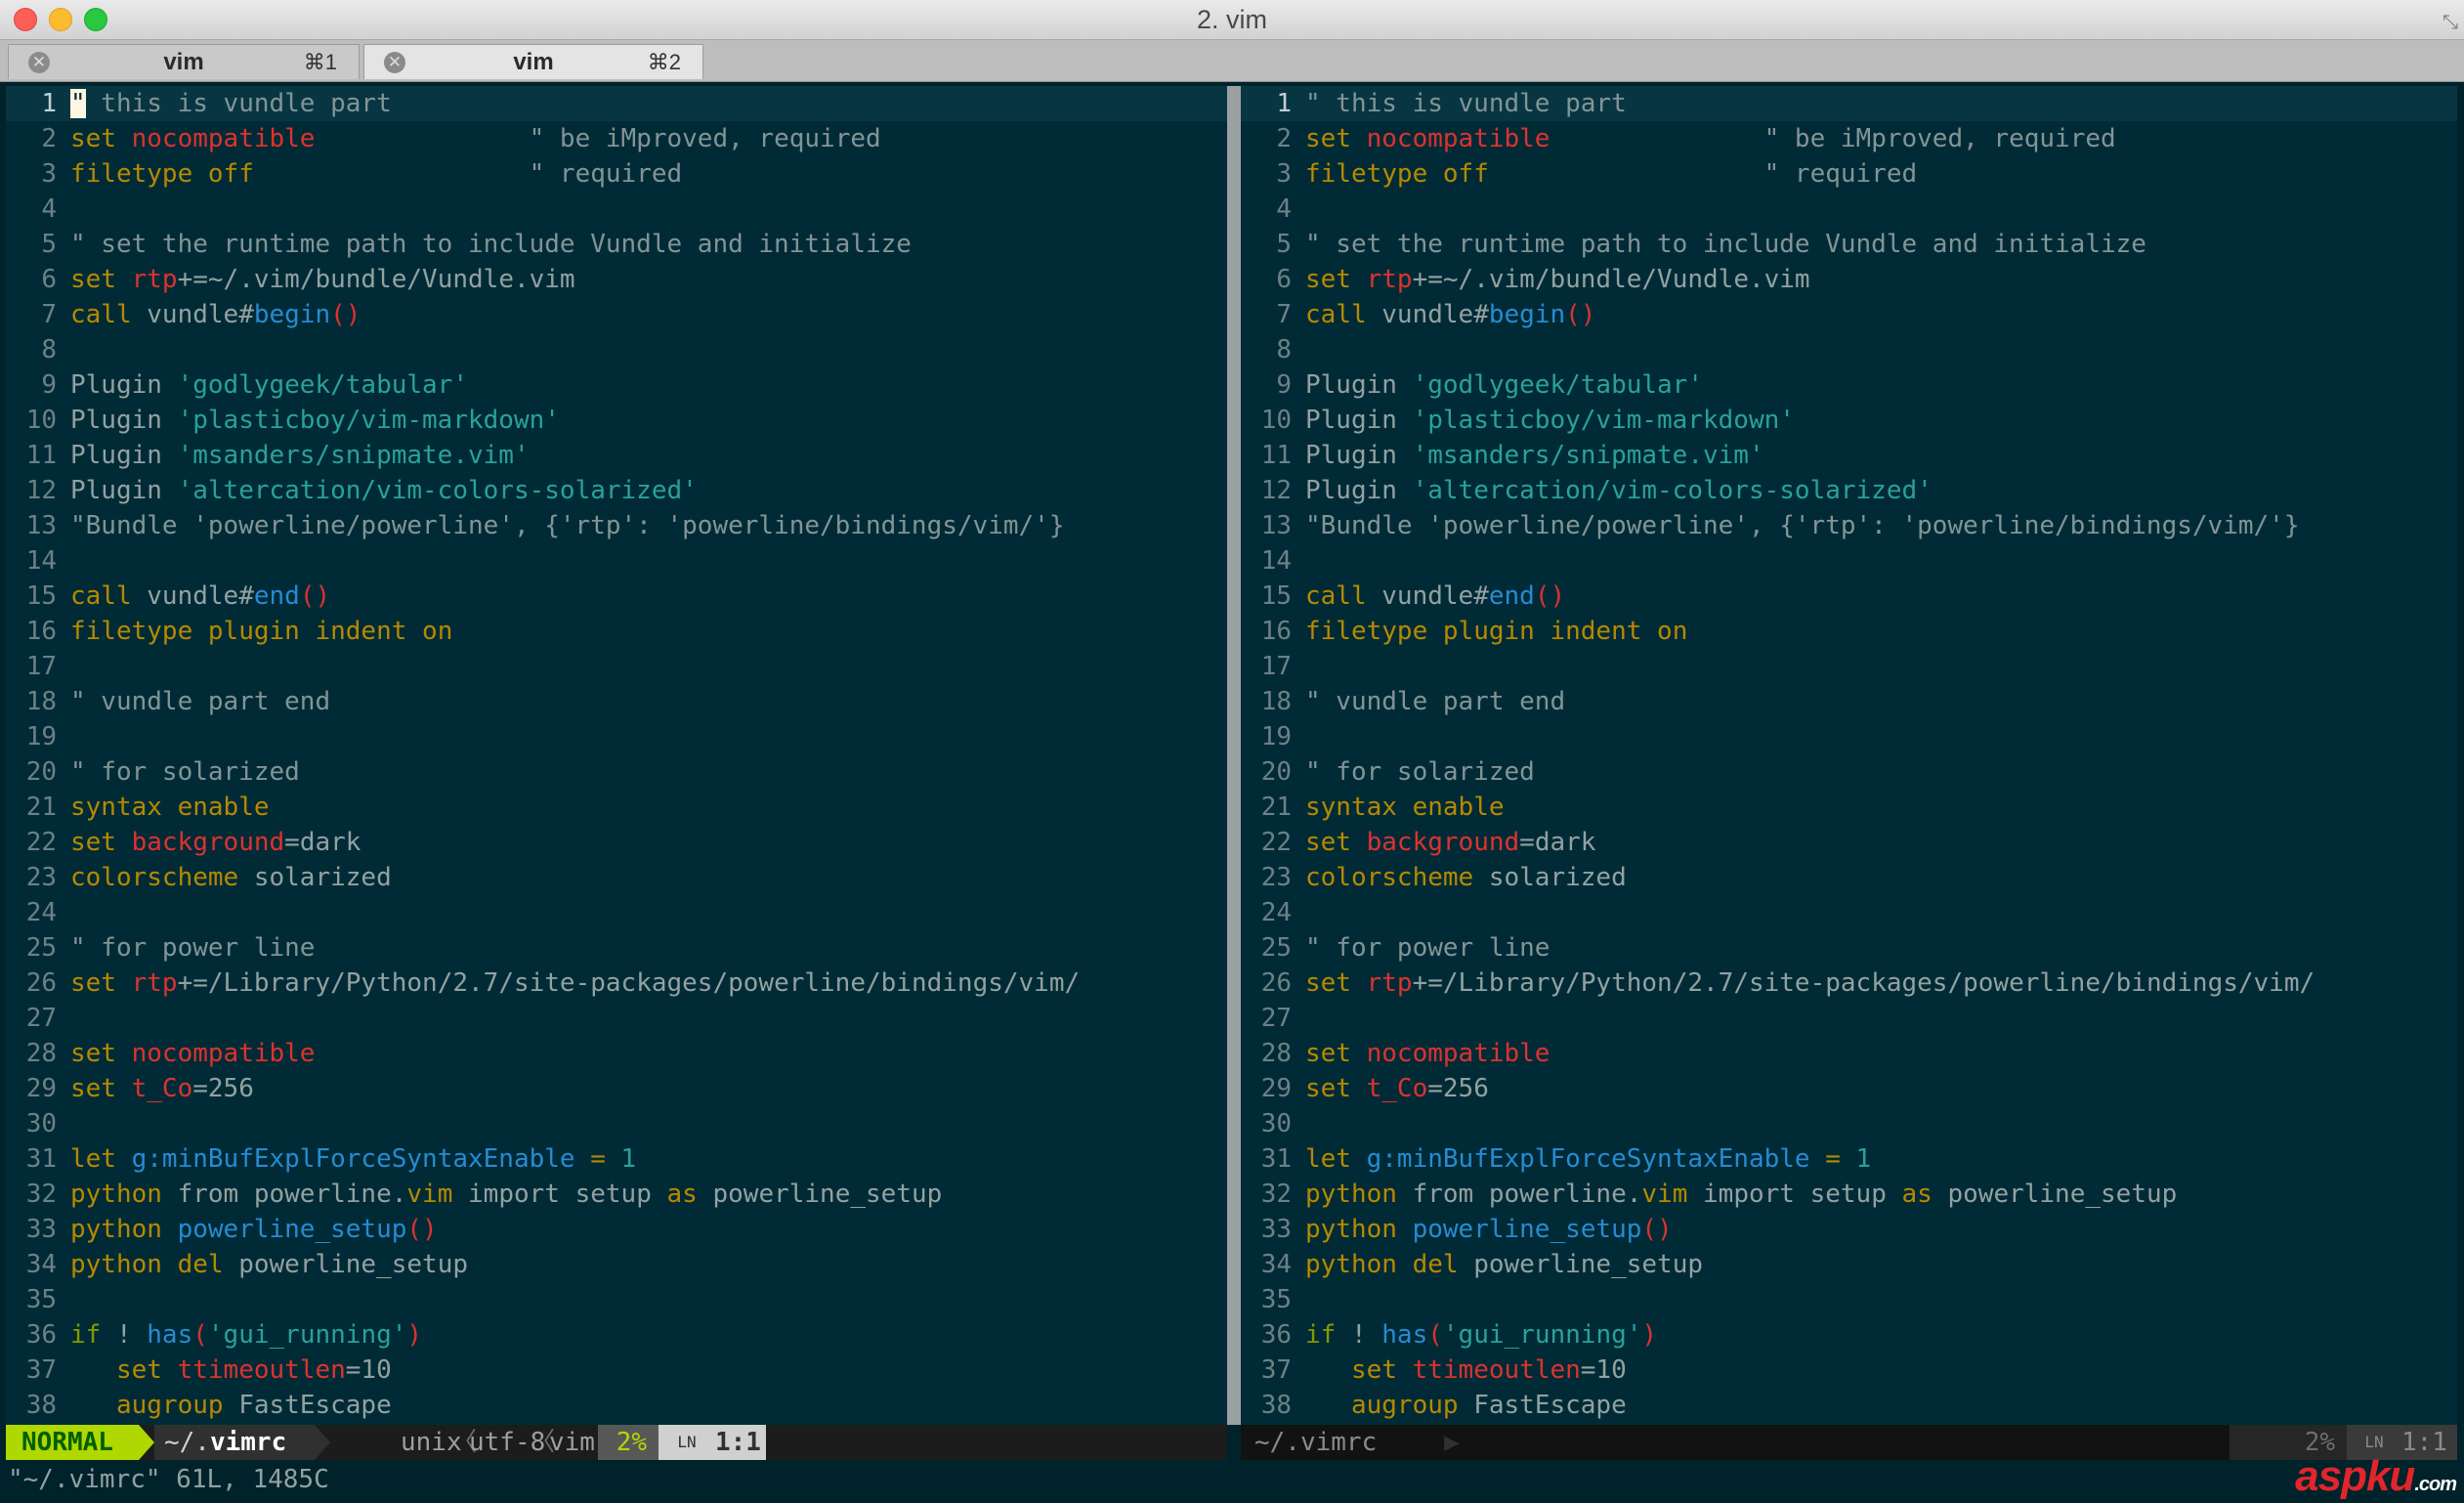  What do you see at coordinates (1276, 983) in the screenshot?
I see `line-number: 26` at bounding box center [1276, 983].